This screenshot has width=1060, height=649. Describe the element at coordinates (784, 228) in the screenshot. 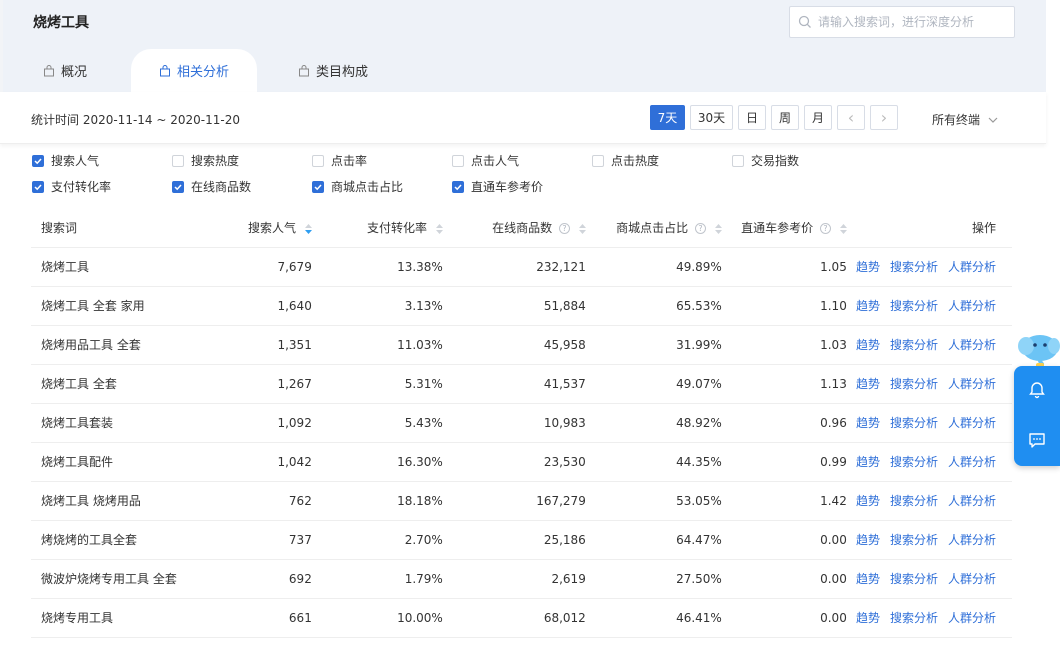

I see `col-ztc-price: 直通车参考价 ?` at that location.